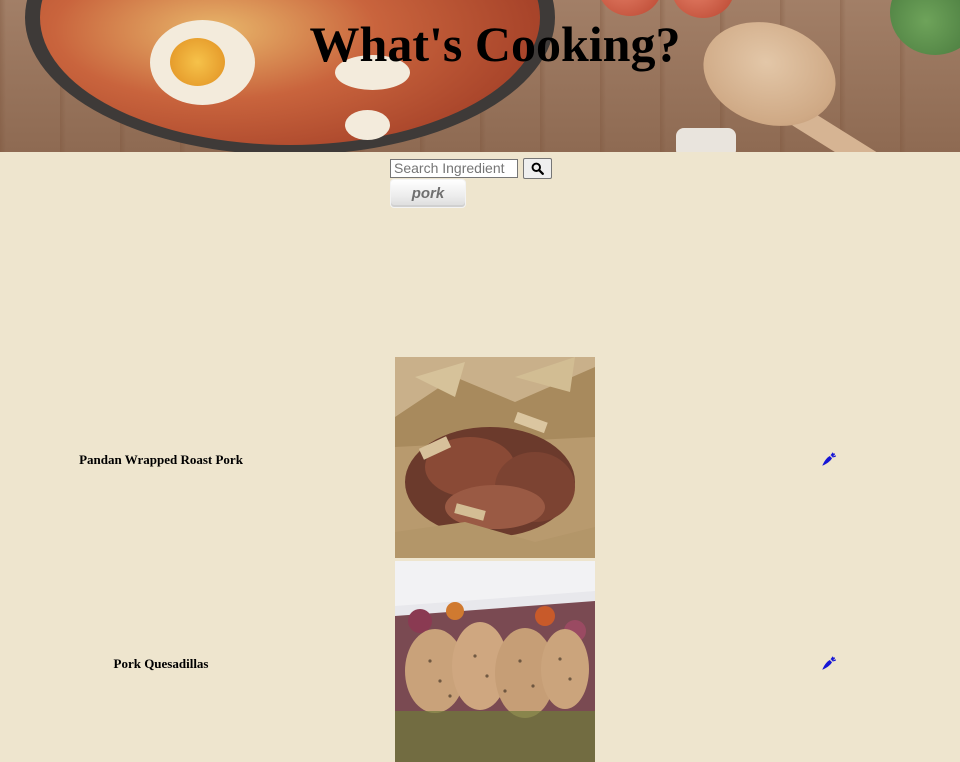 The height and width of the screenshot is (762, 960). Describe the element at coordinates (495, 44) in the screenshot. I see `page-title: What's Cooking?` at that location.